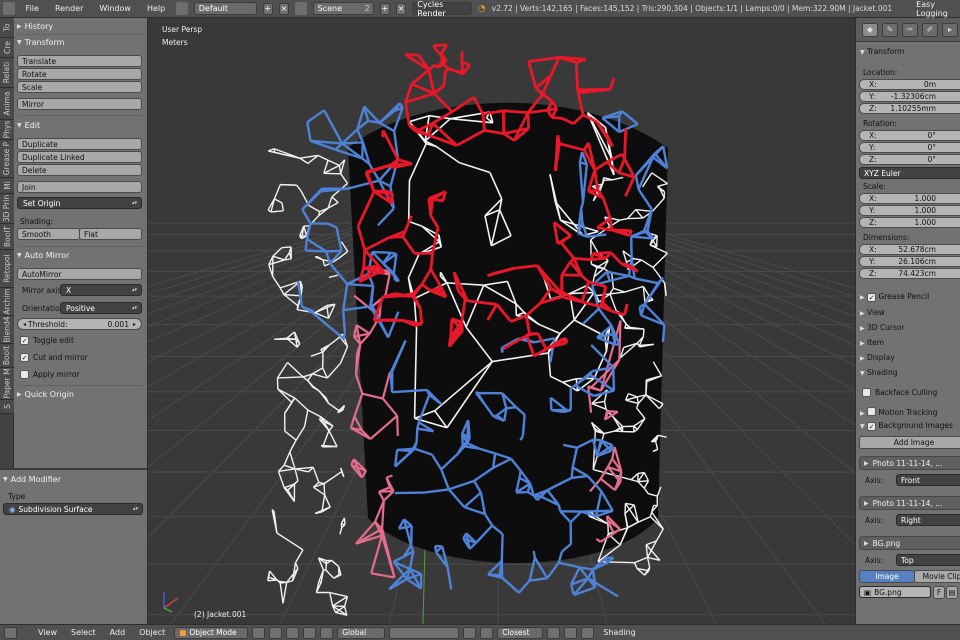  What do you see at coordinates (7, 384) in the screenshot?
I see `tool-shelf-tab: Paper M` at bounding box center [7, 384].